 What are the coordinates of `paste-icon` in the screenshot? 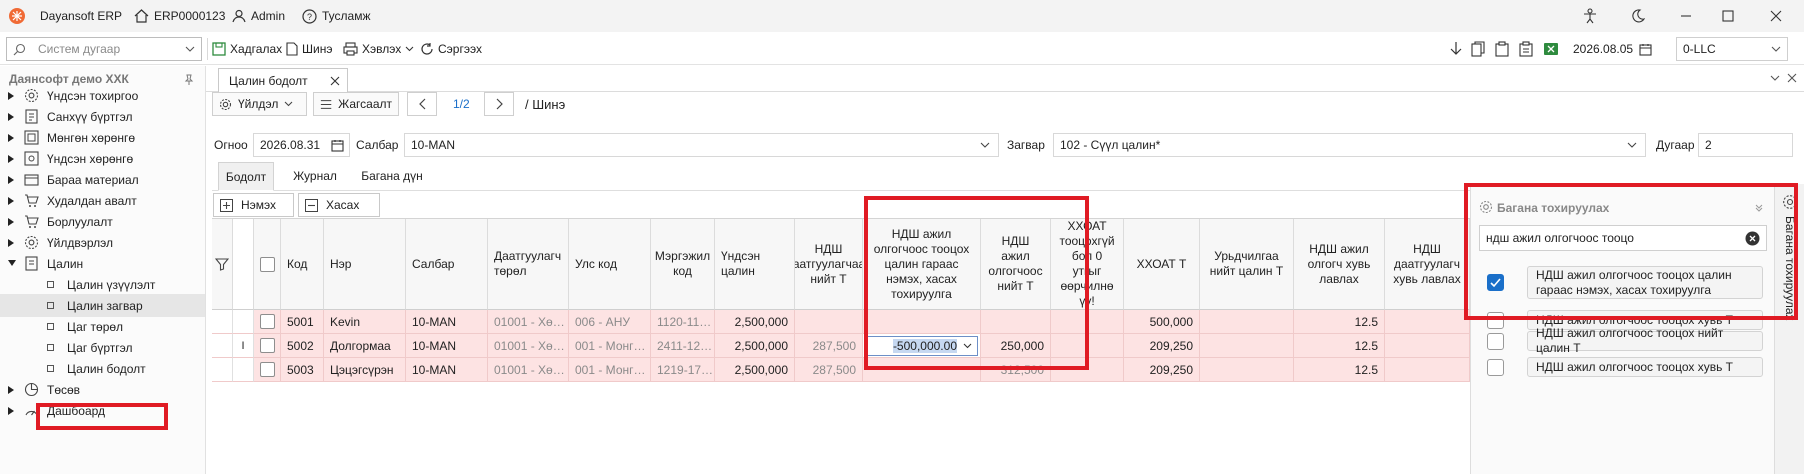 It's located at (1502, 49).